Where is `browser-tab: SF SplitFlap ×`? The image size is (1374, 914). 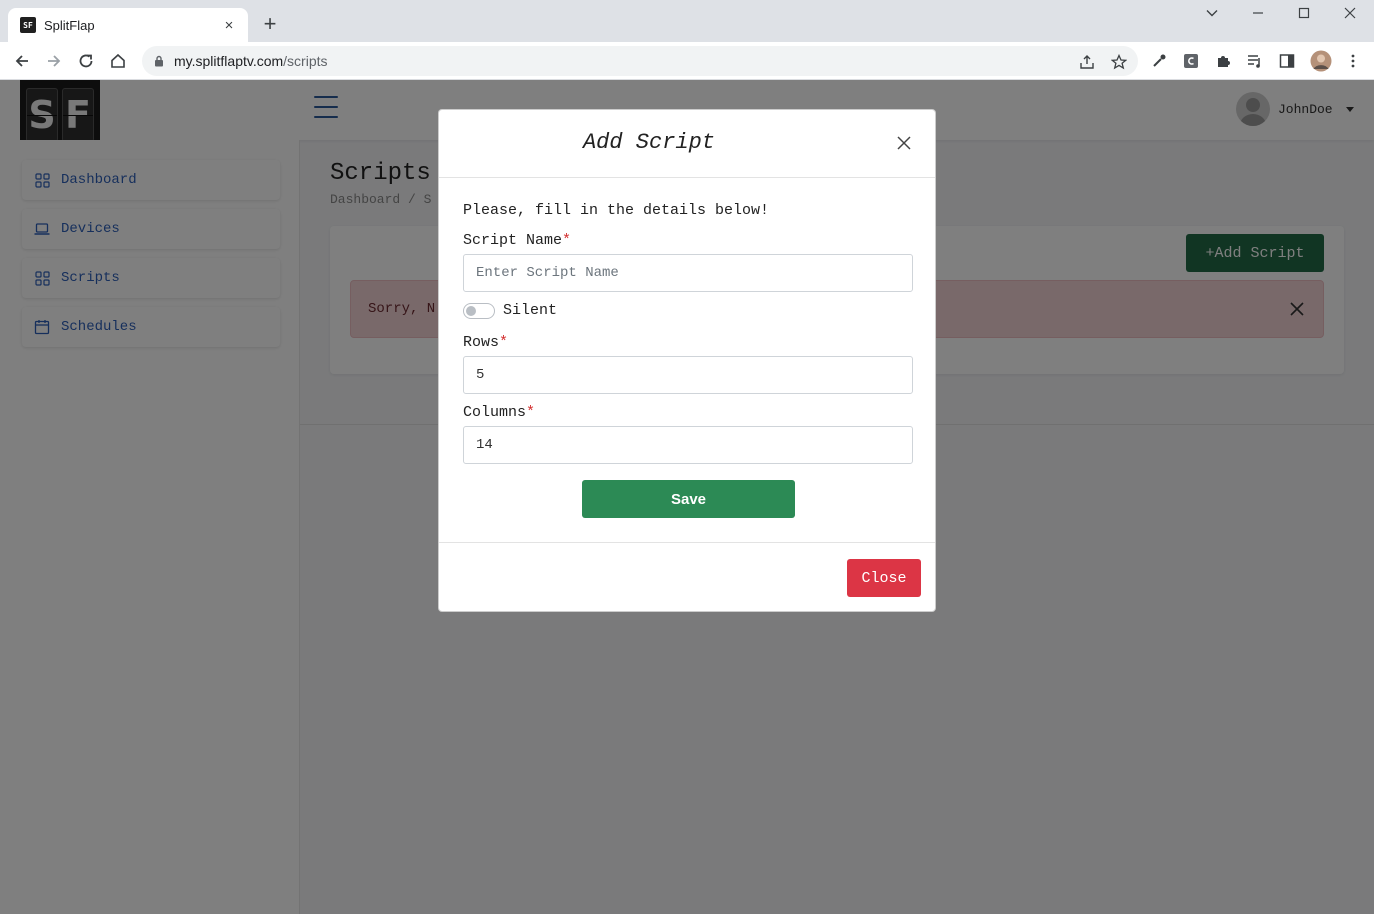
browser-tab: SF SplitFlap × is located at coordinates (128, 25).